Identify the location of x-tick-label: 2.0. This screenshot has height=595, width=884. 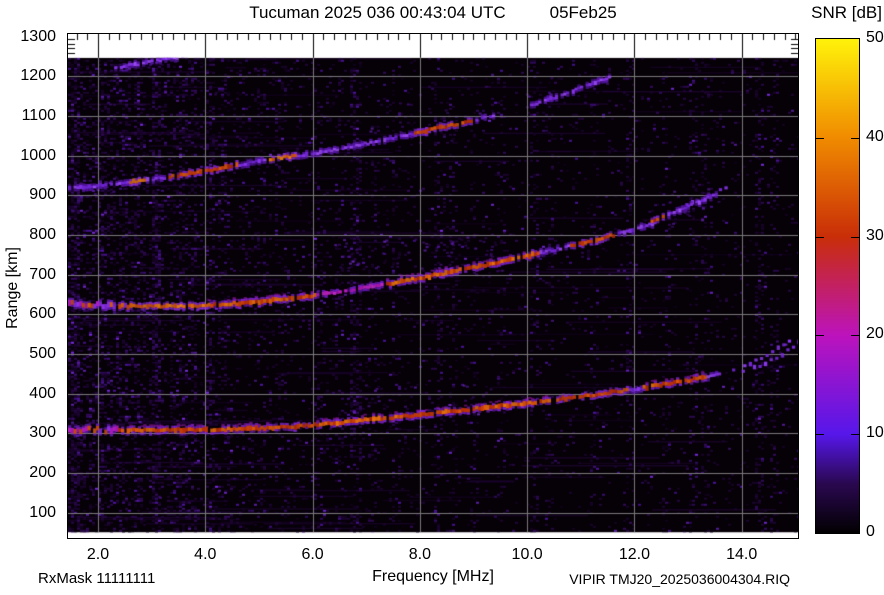
(98, 554).